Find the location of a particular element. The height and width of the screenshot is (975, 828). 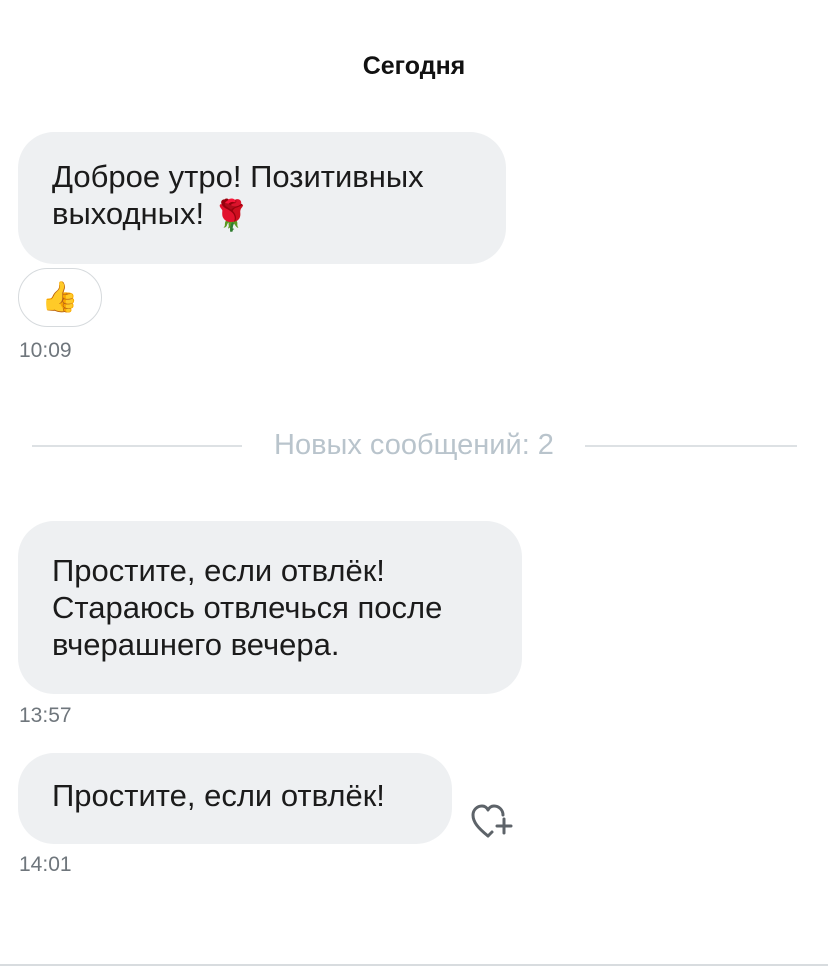

message-text-line: Доброе утро! Позитивных is located at coordinates (238, 176).